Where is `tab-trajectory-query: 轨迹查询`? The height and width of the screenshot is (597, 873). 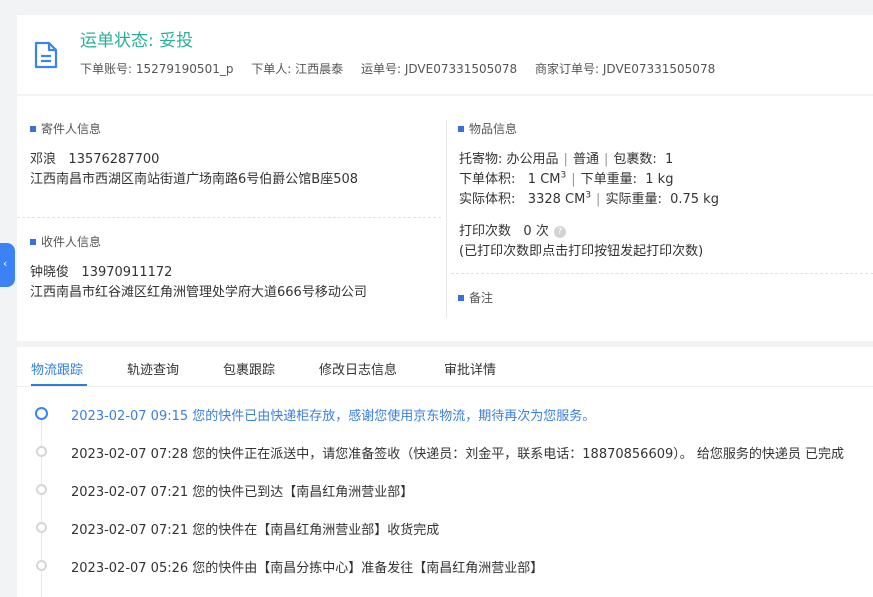
tab-trajectory-query: 轨迹查询 is located at coordinates (153, 368).